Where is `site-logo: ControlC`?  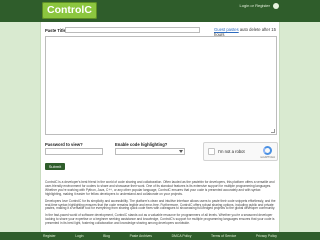
site-logo: ControlC is located at coordinates (69, 10).